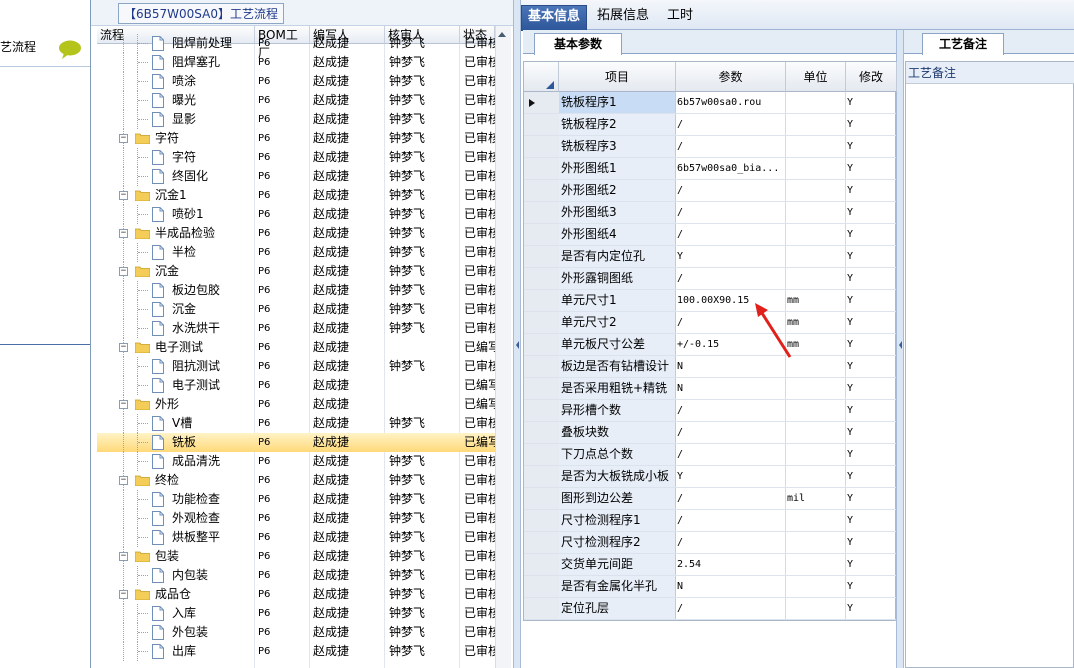  What do you see at coordinates (710, 411) in the screenshot?
I see `param-row: 异形槽个数 / Y` at bounding box center [710, 411].